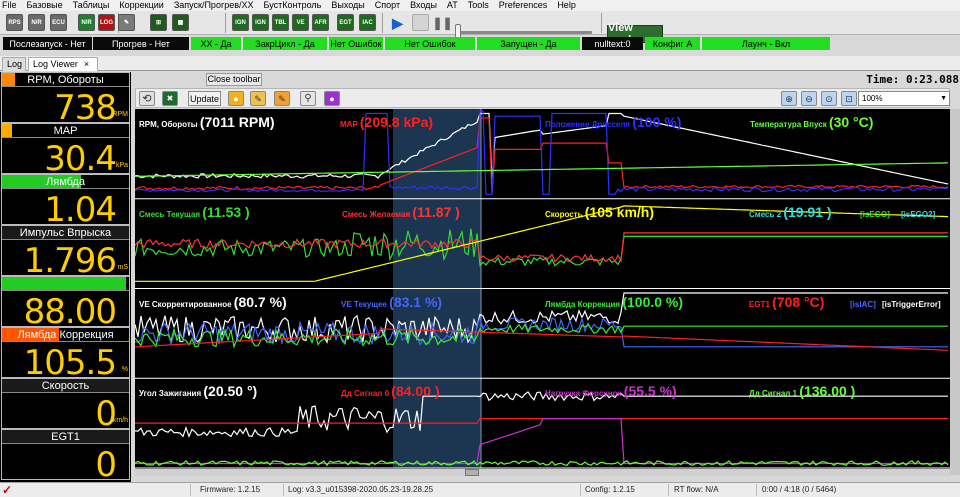 This screenshot has width=960, height=497. Describe the element at coordinates (70, 360) in the screenshot. I see `gauge-value: 105.5` at that location.